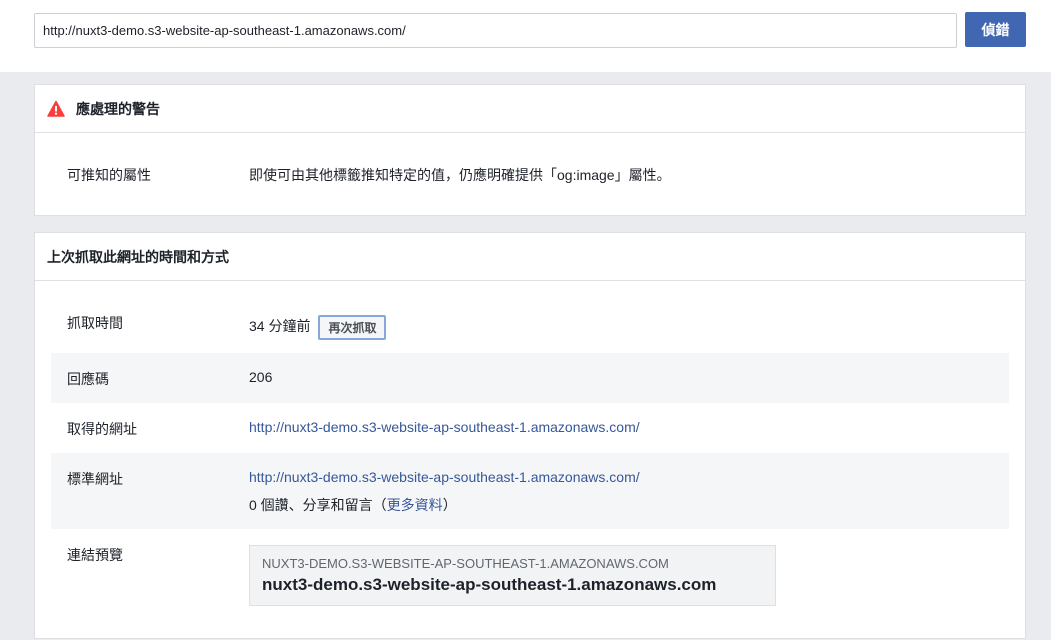 This screenshot has height=640, width=1051. What do you see at coordinates (995, 29) in the screenshot?
I see `debug-button: 偵錯` at bounding box center [995, 29].